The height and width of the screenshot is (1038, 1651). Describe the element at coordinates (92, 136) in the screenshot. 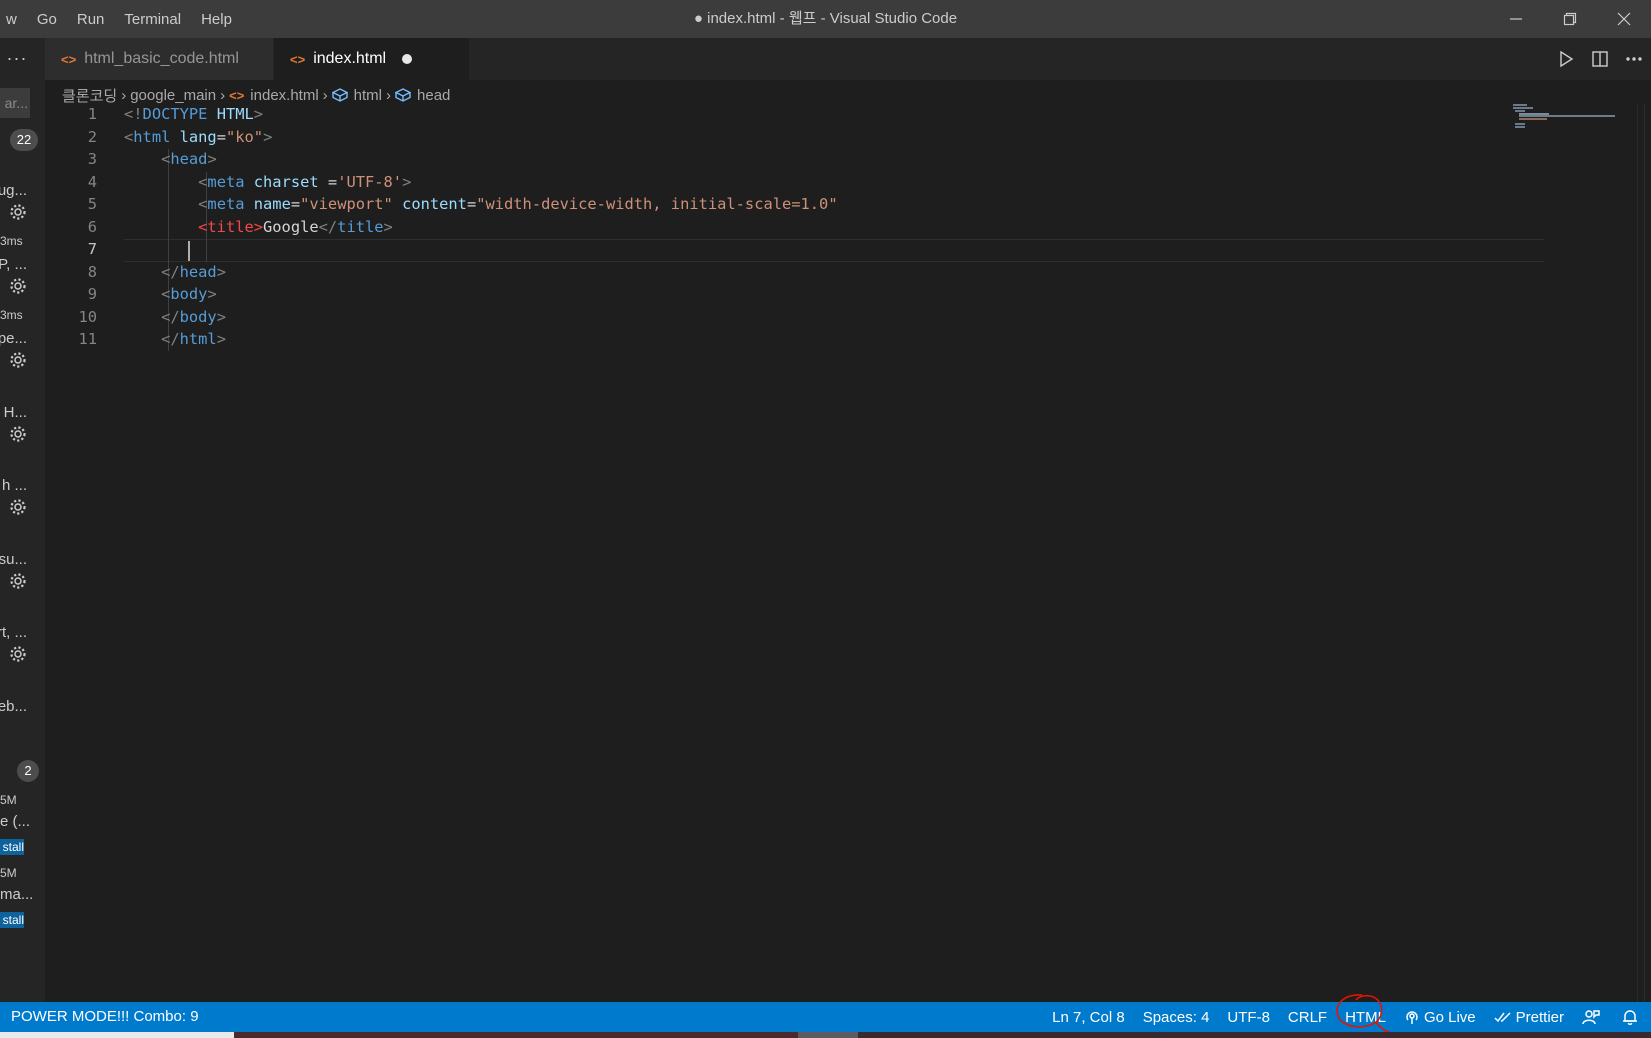

I see `line-number: 2` at that location.